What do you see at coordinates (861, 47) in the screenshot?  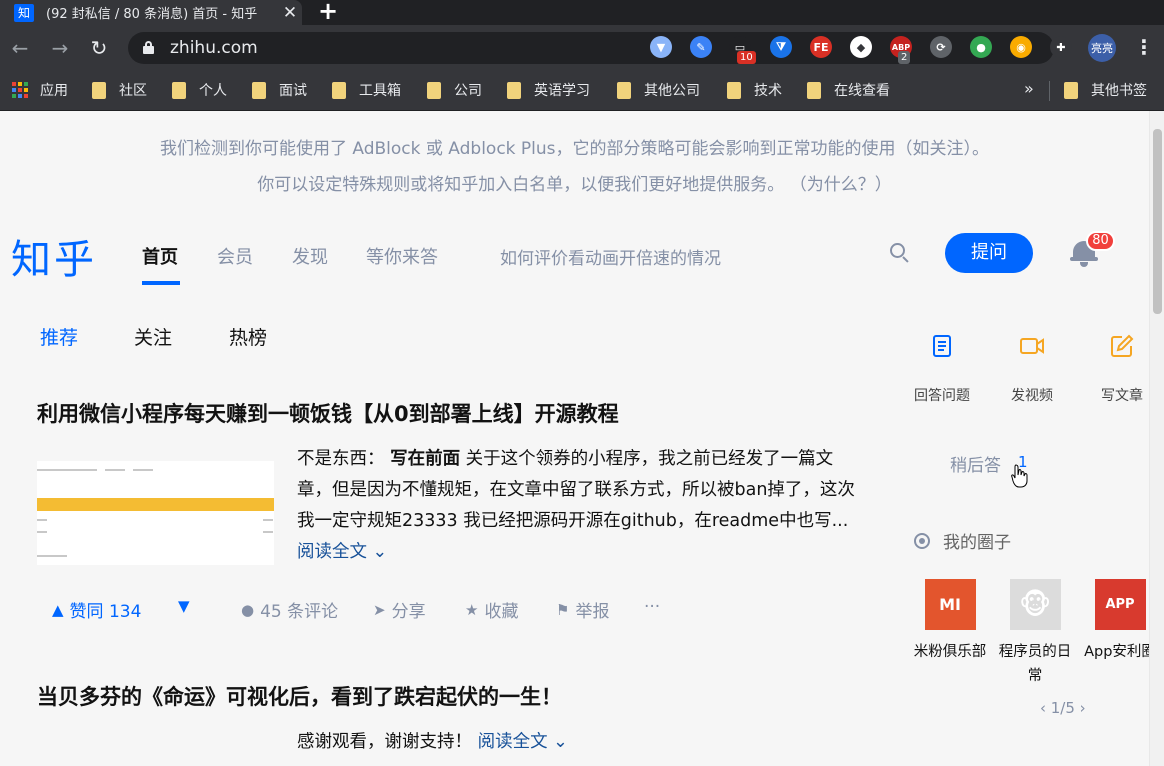 I see `diamond-icon: ◆` at bounding box center [861, 47].